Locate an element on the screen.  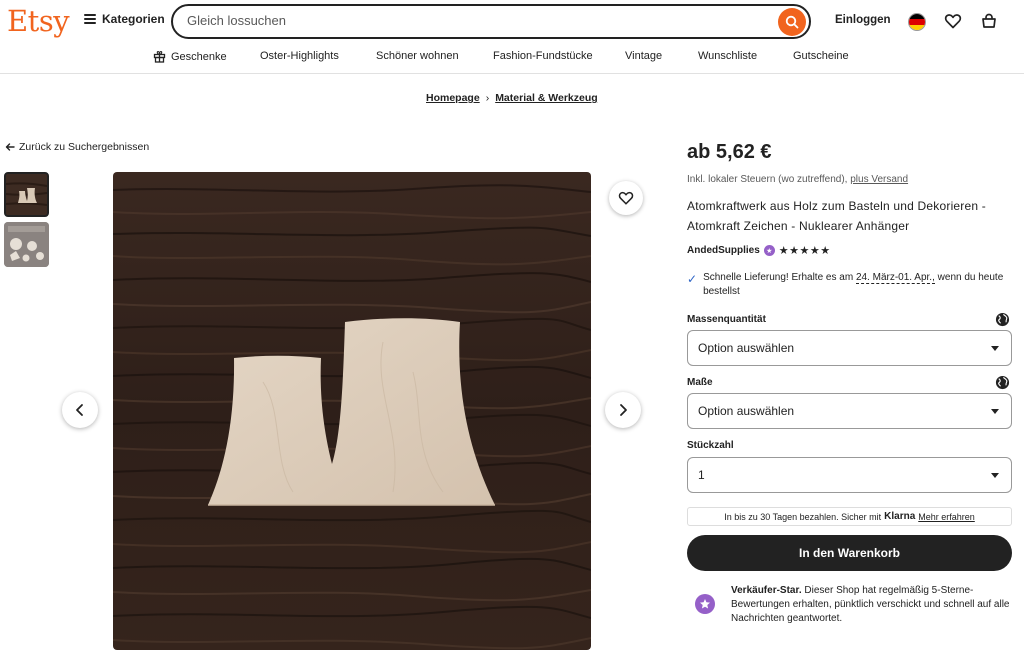
delivery-dates: 24. März-01. Apr., is located at coordinates (895, 278).